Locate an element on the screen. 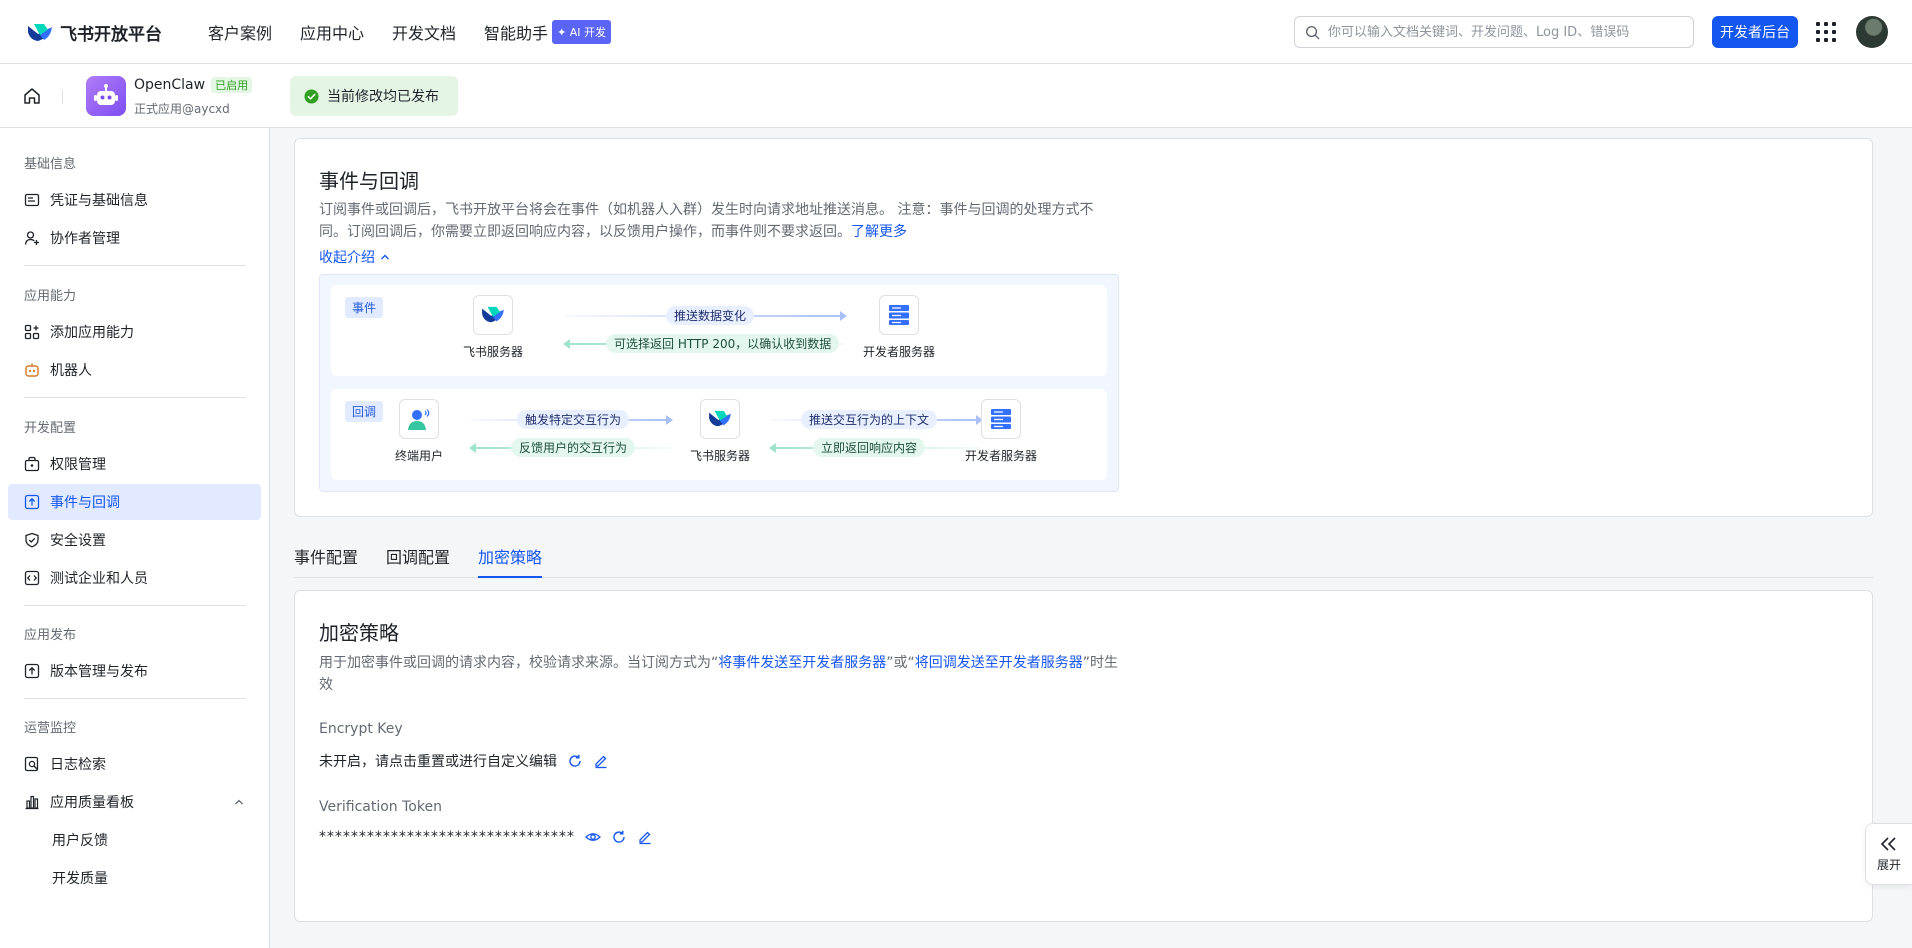  event-server-link: 将事件发送至开发者服务器 is located at coordinates (802, 663).